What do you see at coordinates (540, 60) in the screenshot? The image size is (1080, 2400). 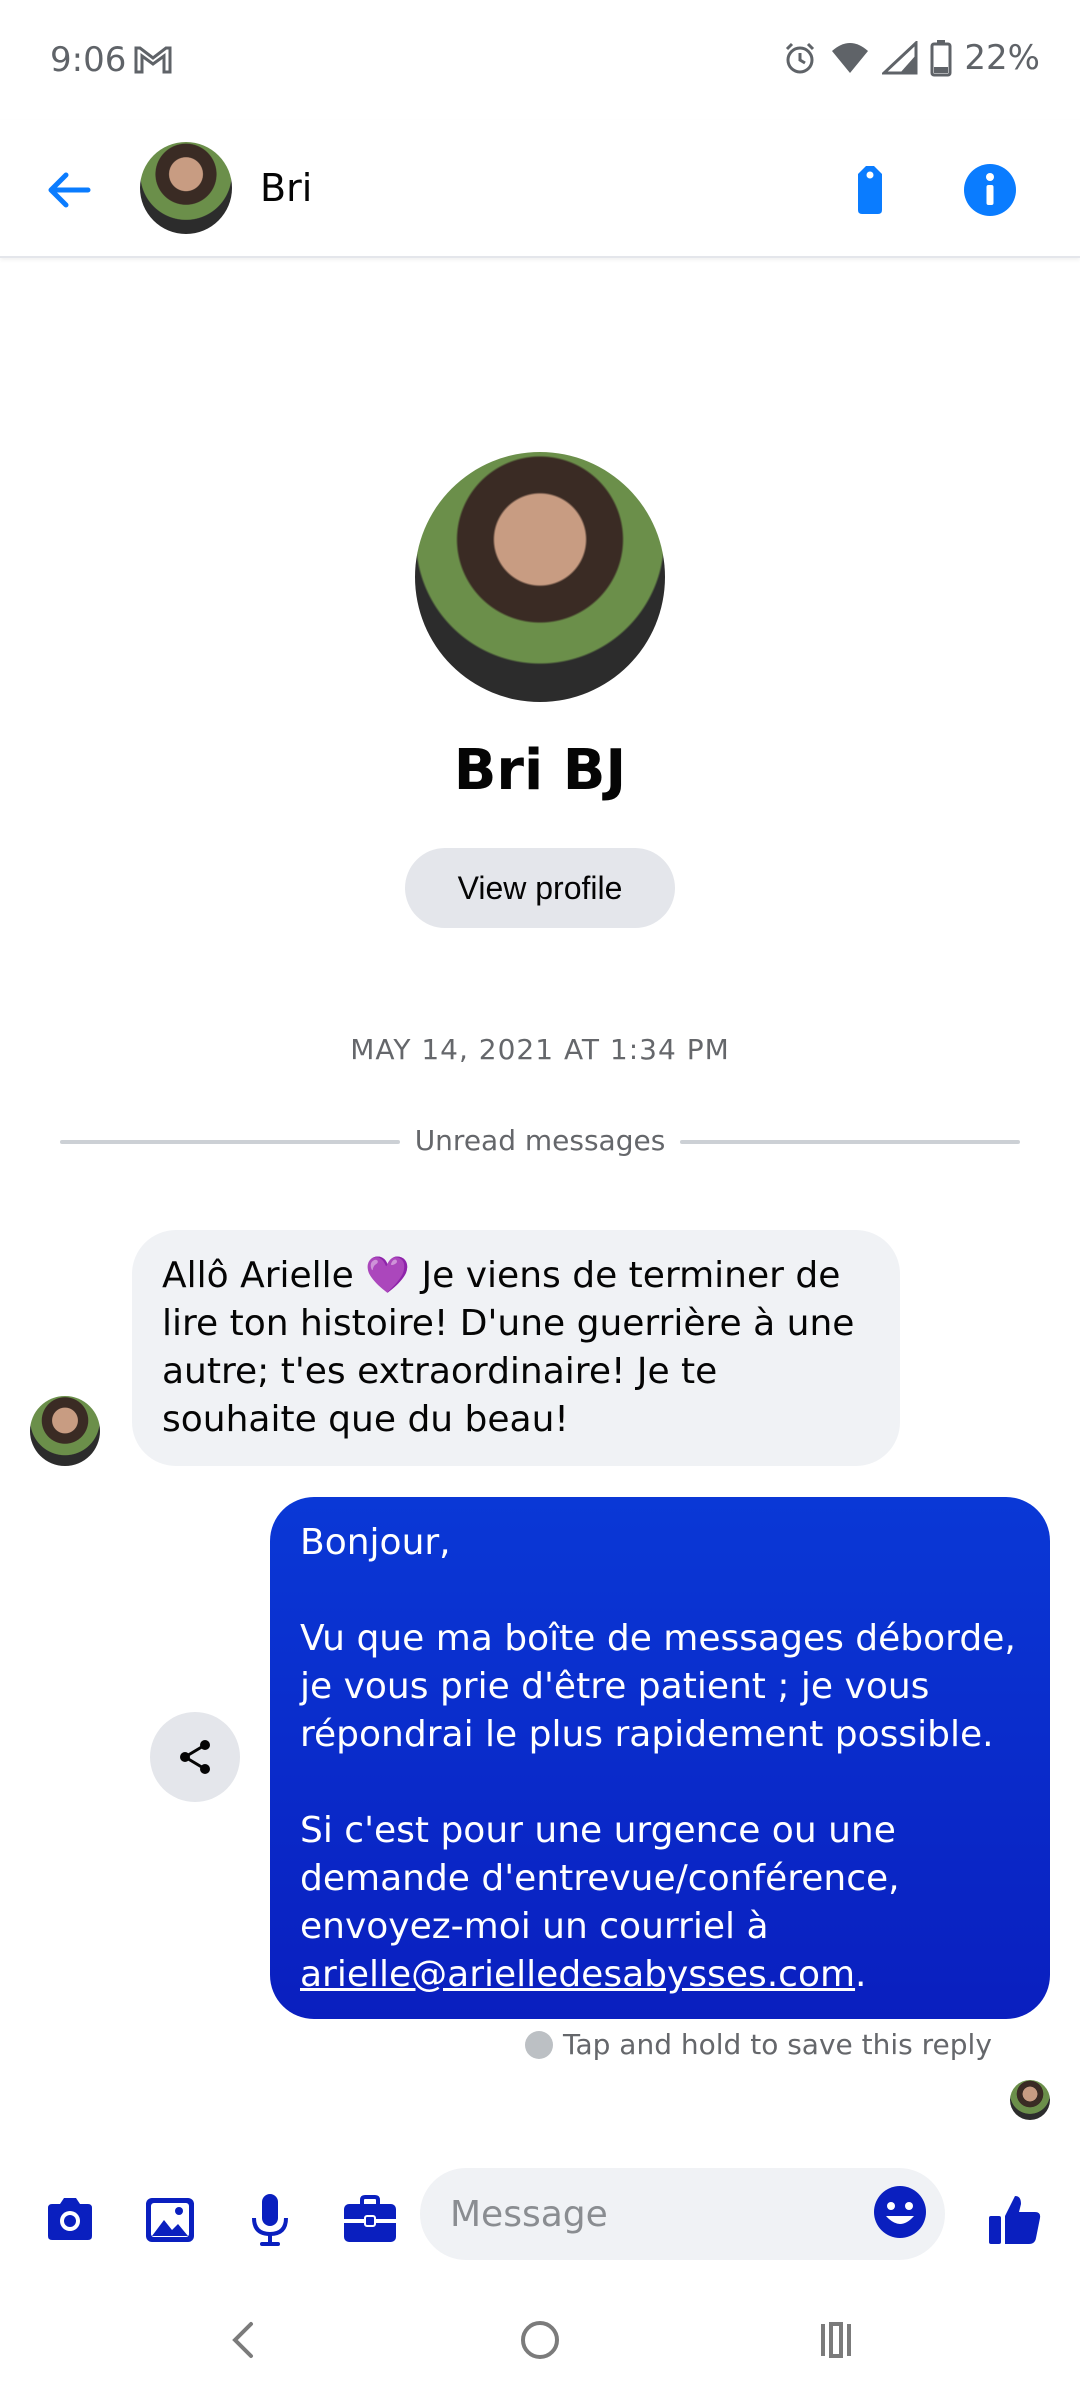 I see `status-bar: 9:06 22%` at bounding box center [540, 60].